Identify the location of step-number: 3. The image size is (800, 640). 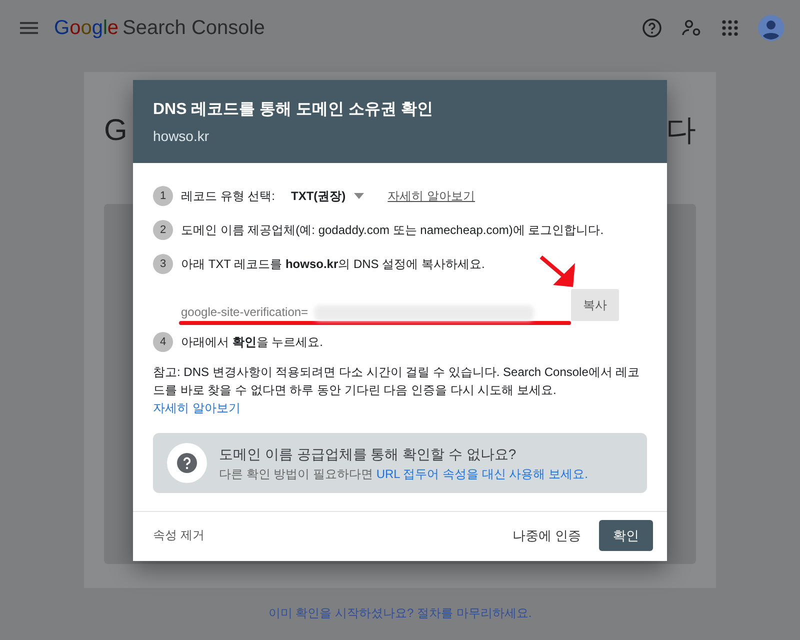
(163, 264).